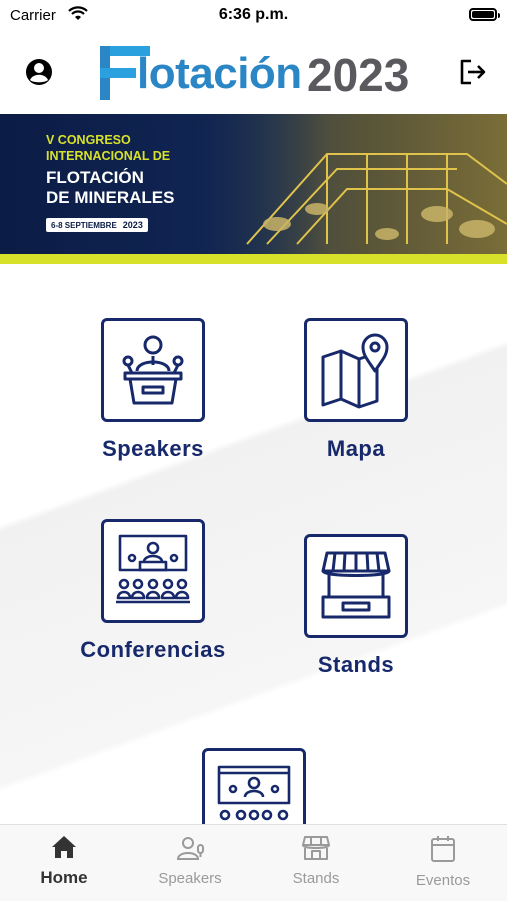 The height and width of the screenshot is (901, 507). I want to click on app-logo: lotación 2023, so click(257, 73).